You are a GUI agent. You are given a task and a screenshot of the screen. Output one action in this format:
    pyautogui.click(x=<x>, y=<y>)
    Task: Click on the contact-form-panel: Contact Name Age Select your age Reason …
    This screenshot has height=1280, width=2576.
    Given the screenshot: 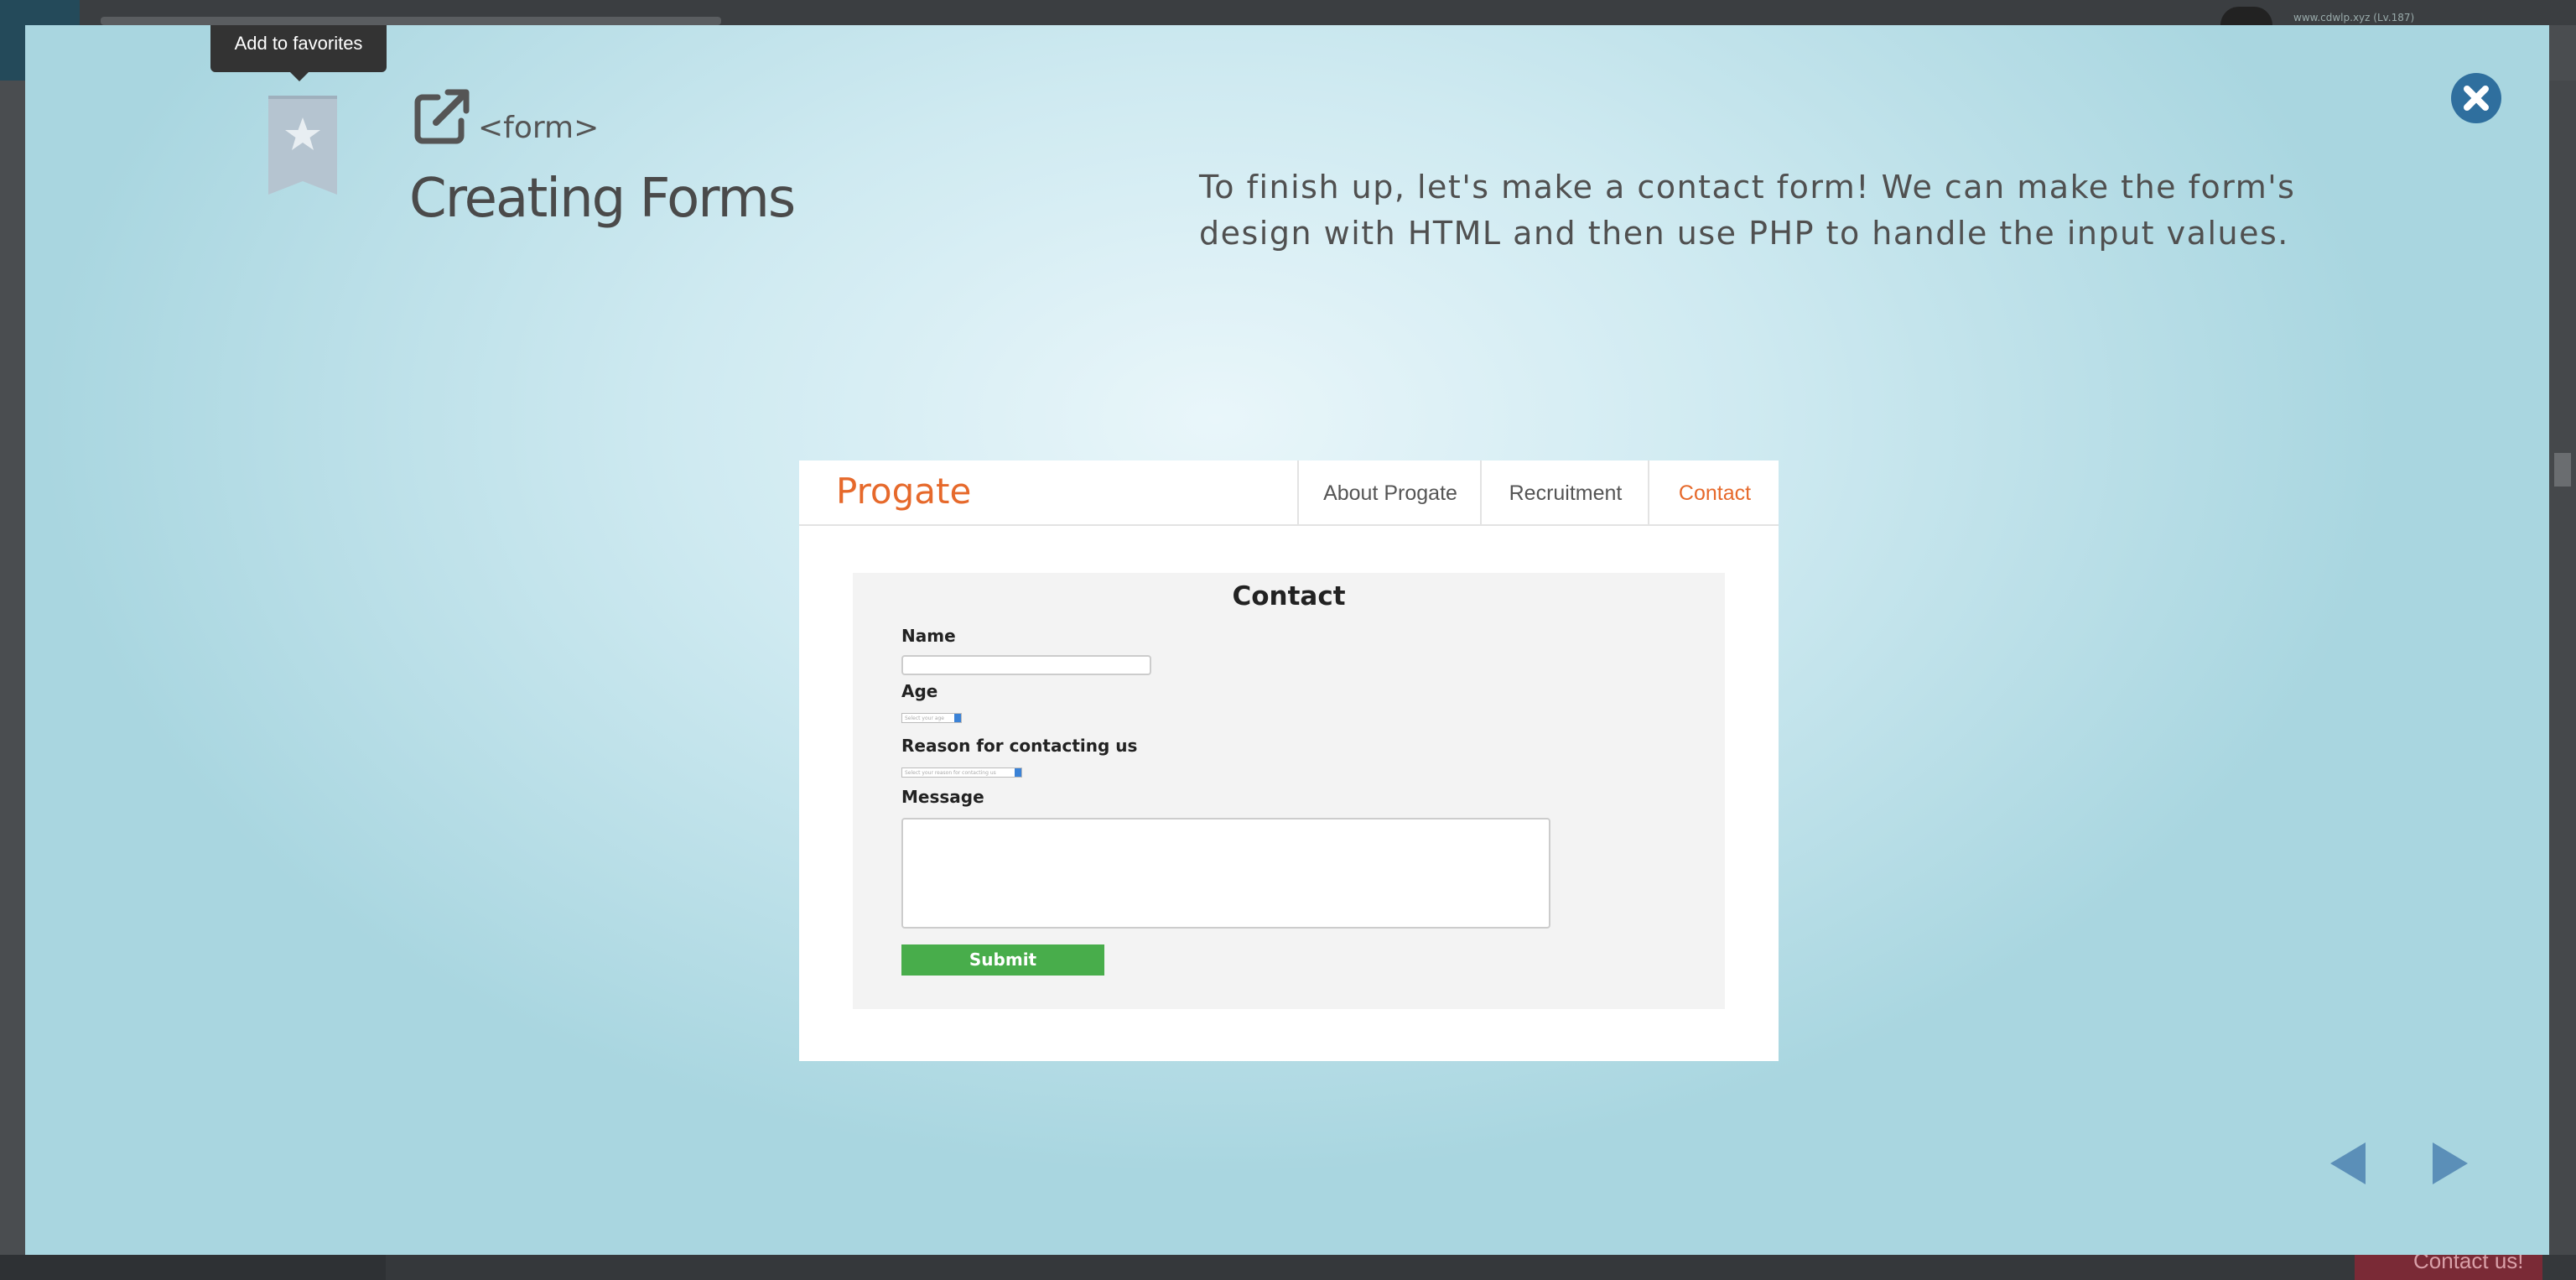 What is the action you would take?
    pyautogui.click(x=1289, y=791)
    